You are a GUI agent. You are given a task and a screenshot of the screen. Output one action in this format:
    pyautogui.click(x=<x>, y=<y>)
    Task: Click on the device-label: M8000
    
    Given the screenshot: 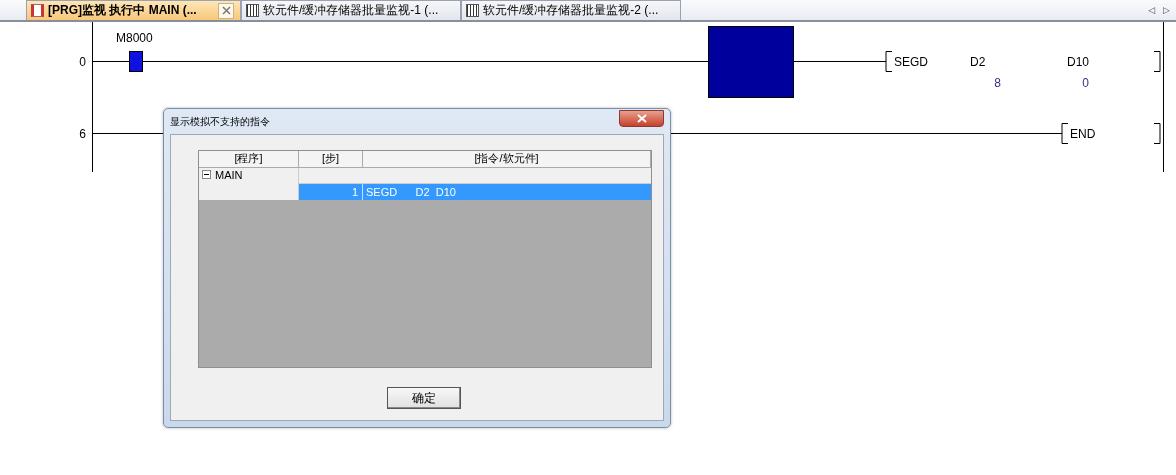 What is the action you would take?
    pyautogui.click(x=134, y=37)
    